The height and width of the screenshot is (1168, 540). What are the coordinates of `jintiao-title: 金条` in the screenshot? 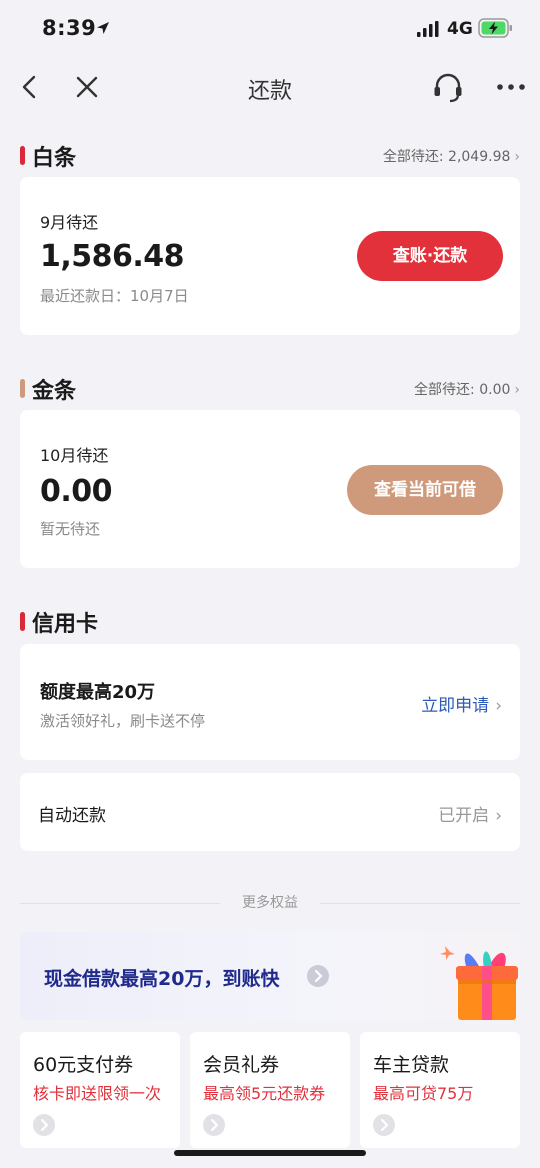 It's located at (54, 391).